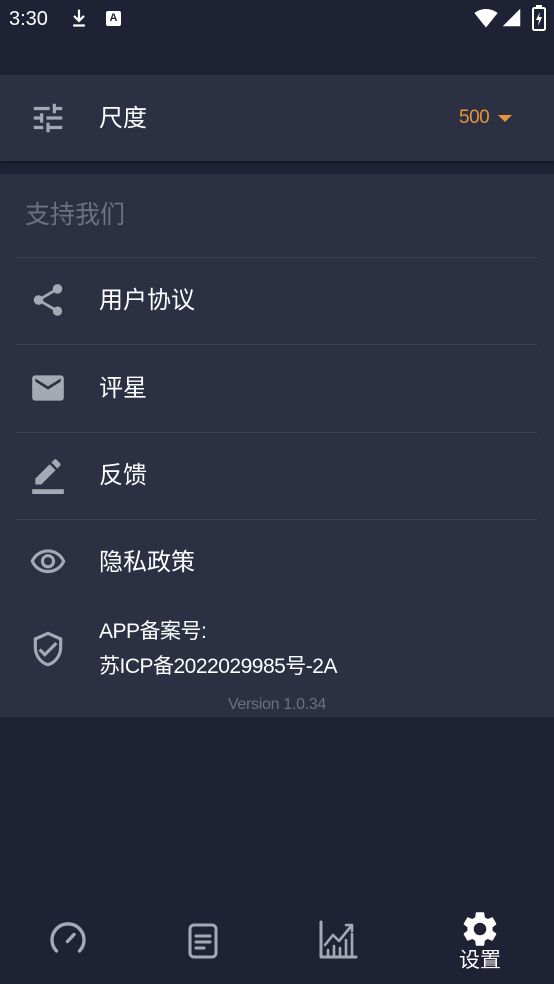 This screenshot has width=554, height=984. I want to click on nav-item-speed, so click(68, 942).